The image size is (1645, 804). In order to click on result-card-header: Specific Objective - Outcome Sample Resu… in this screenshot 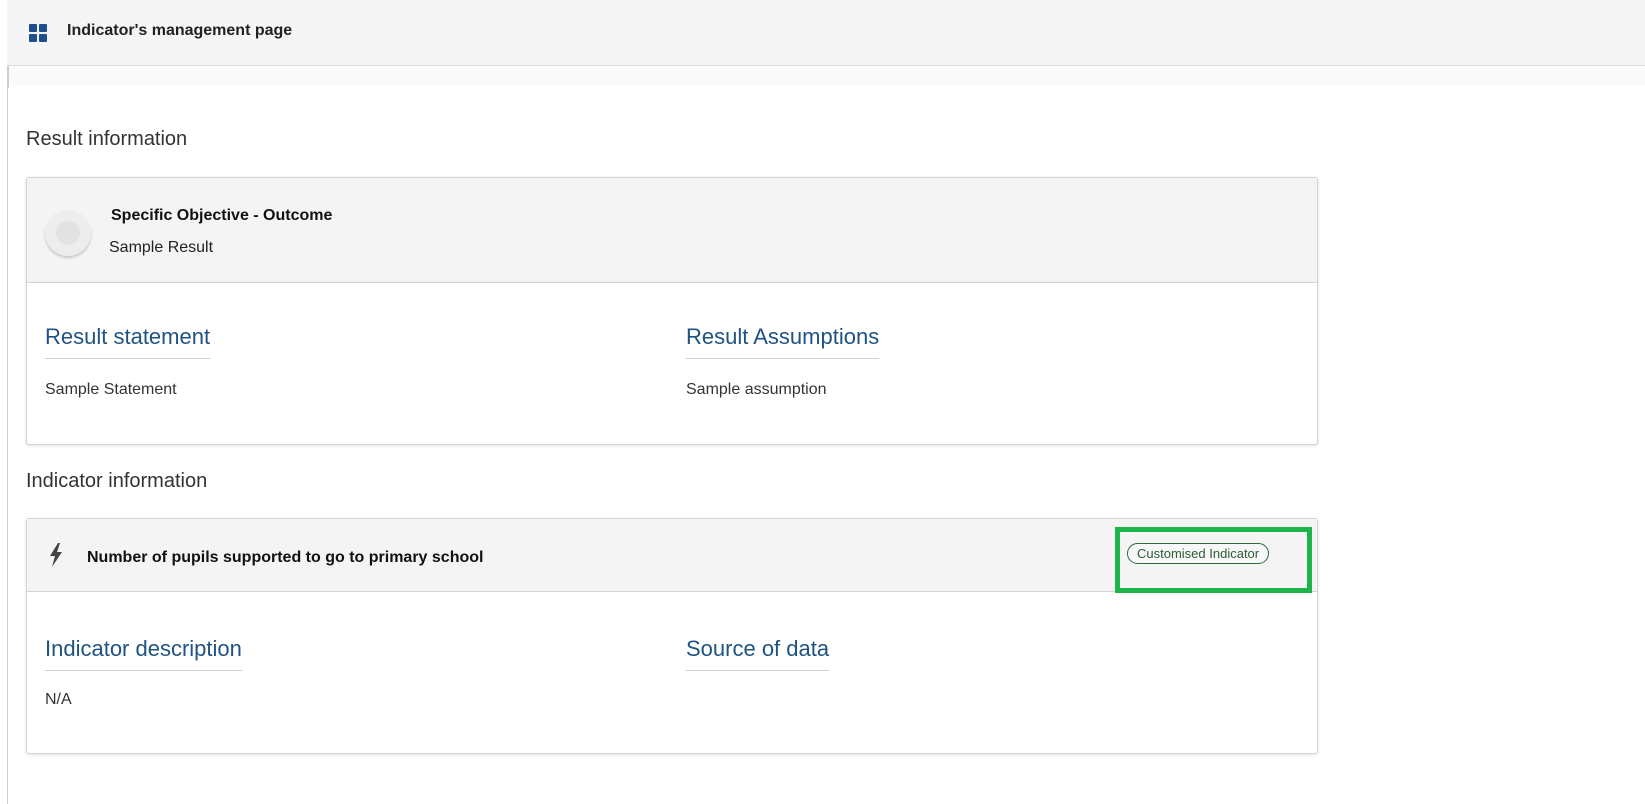, I will do `click(672, 230)`.